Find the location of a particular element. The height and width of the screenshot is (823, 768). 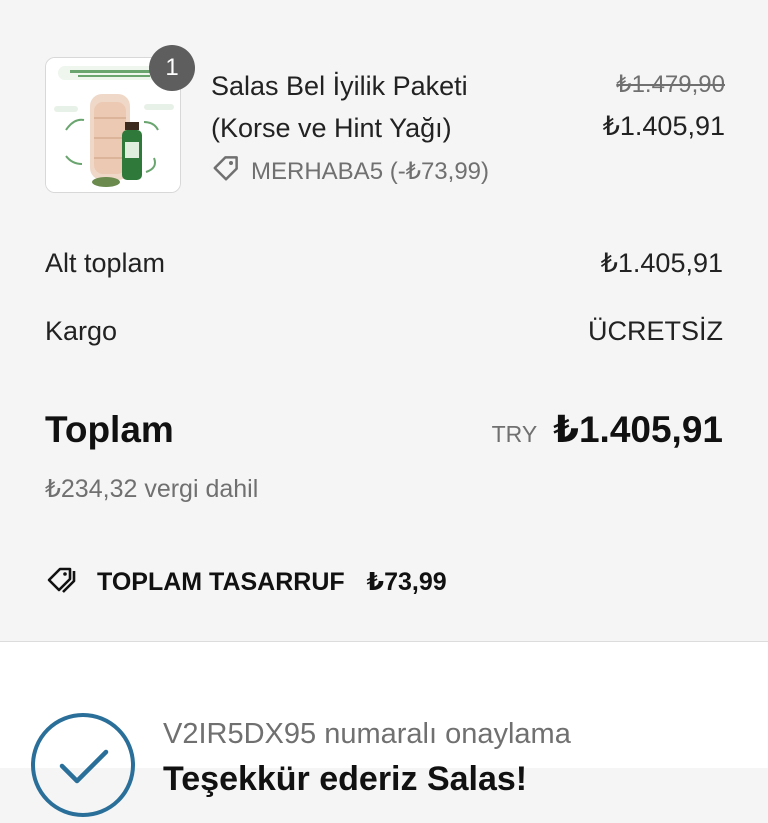

confirmation-number: V2IR5DX95 numaralı onaylama is located at coordinates (367, 734).